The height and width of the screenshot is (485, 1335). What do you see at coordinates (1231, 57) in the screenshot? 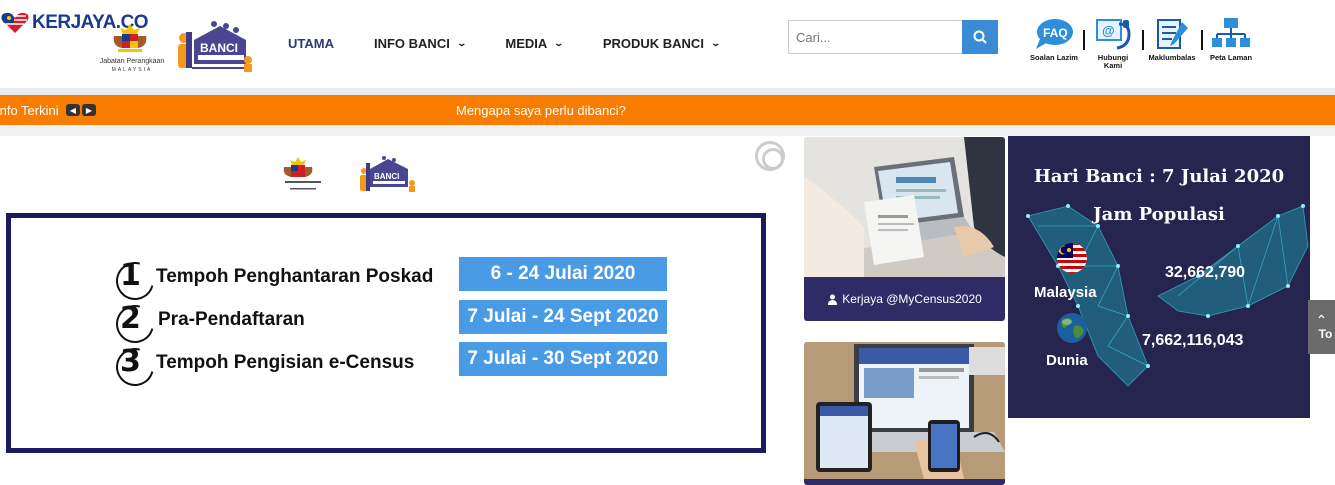
I see `quick-link-label: Peta Laman` at bounding box center [1231, 57].